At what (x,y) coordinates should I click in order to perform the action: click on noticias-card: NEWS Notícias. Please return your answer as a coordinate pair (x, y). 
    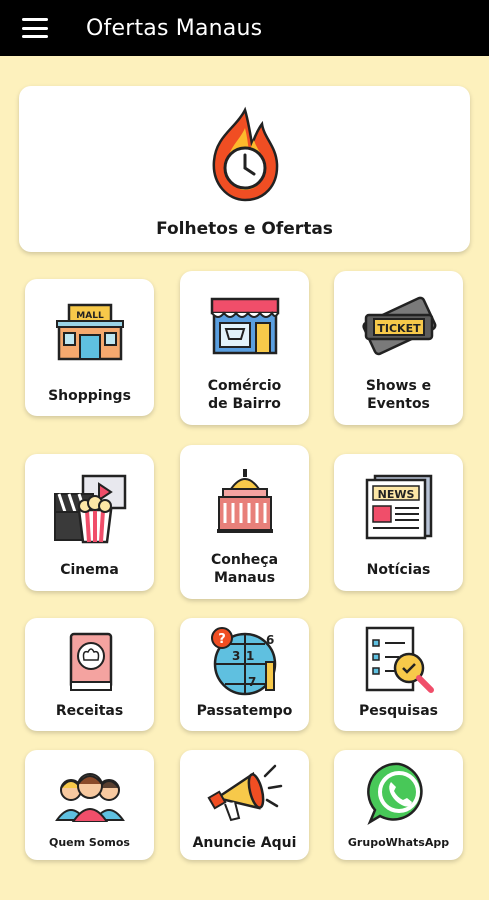
    Looking at the image, I should click on (398, 522).